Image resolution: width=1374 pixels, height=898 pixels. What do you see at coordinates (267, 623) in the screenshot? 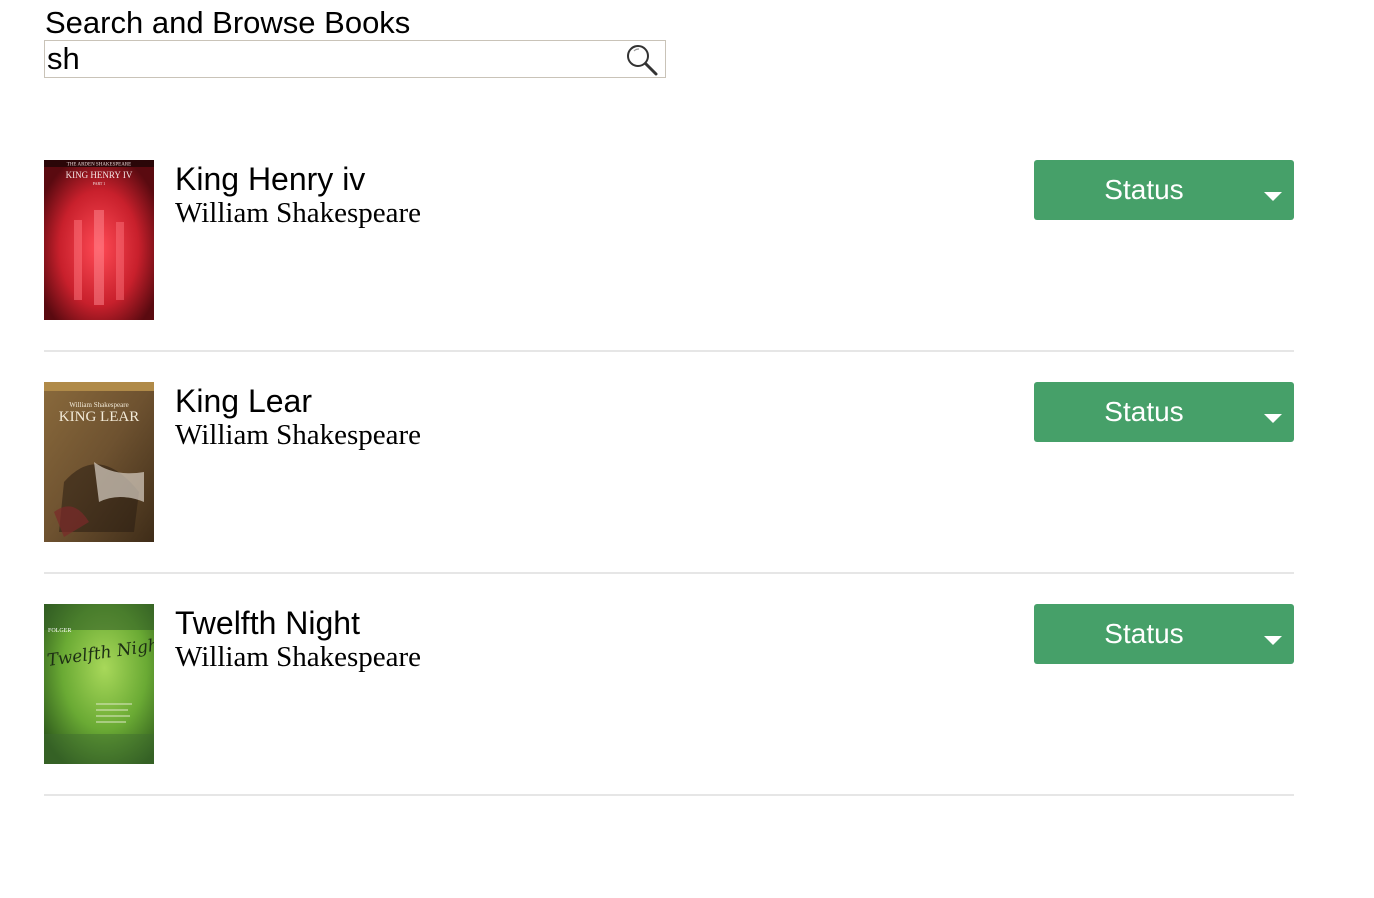
I see `book-title: Twelfth Night` at bounding box center [267, 623].